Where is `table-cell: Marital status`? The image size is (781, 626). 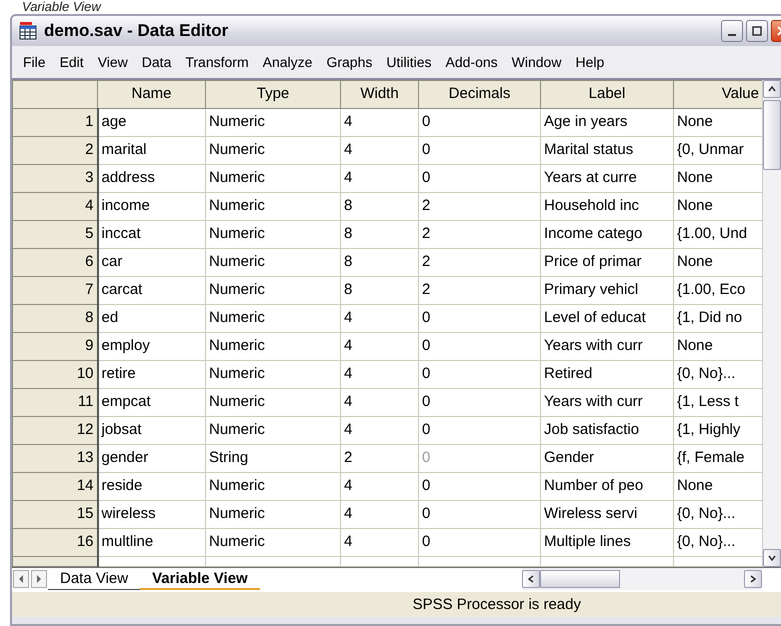 table-cell: Marital status is located at coordinates (607, 150).